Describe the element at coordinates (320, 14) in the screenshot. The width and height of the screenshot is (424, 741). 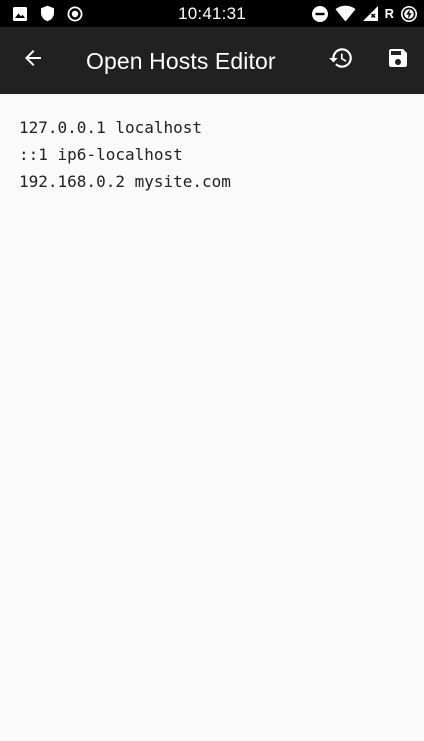
I see `do-not-disturb-icon` at that location.